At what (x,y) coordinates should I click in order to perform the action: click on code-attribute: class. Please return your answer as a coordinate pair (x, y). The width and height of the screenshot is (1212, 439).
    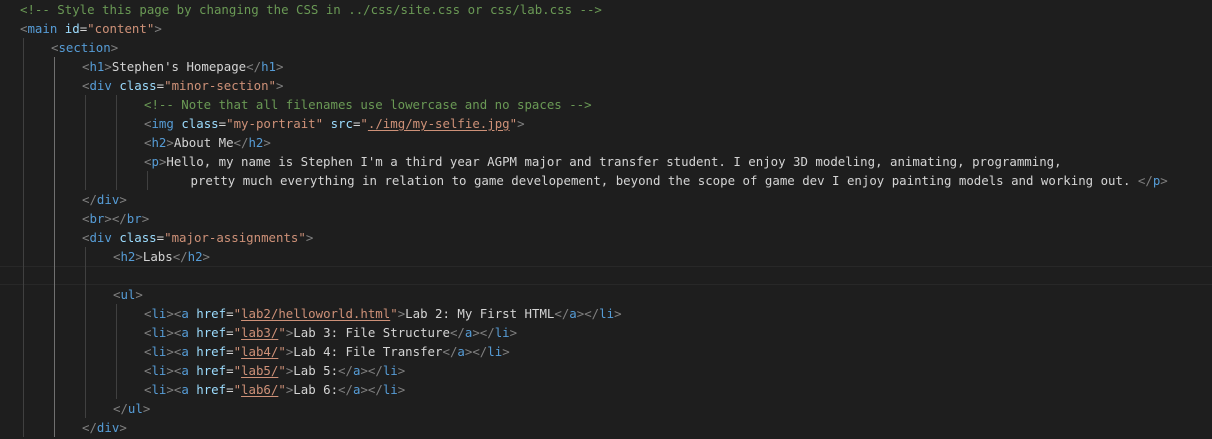
    Looking at the image, I should click on (138, 85).